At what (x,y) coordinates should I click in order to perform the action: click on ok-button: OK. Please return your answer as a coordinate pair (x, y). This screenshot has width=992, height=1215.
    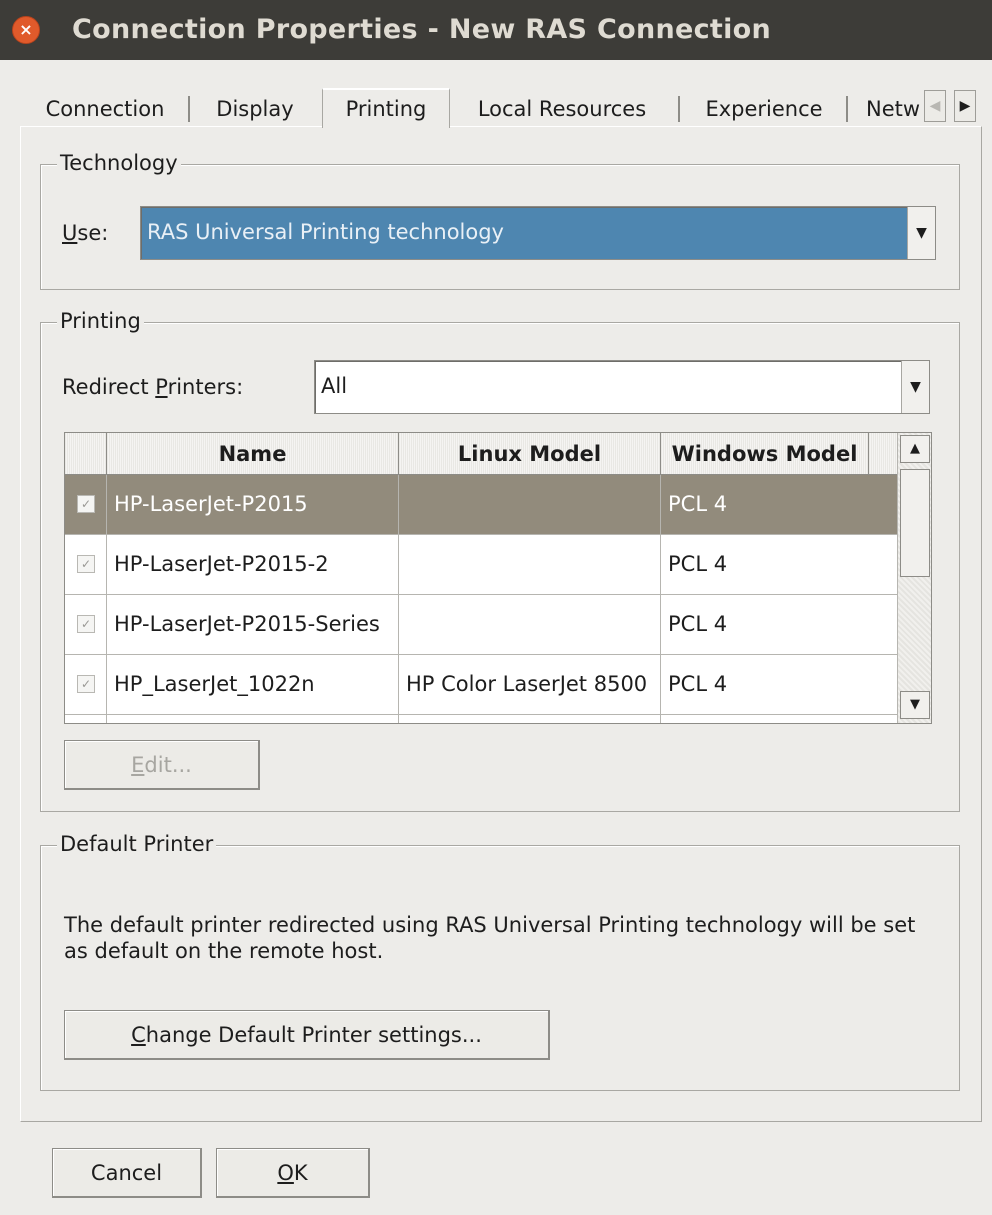
    Looking at the image, I should click on (293, 1173).